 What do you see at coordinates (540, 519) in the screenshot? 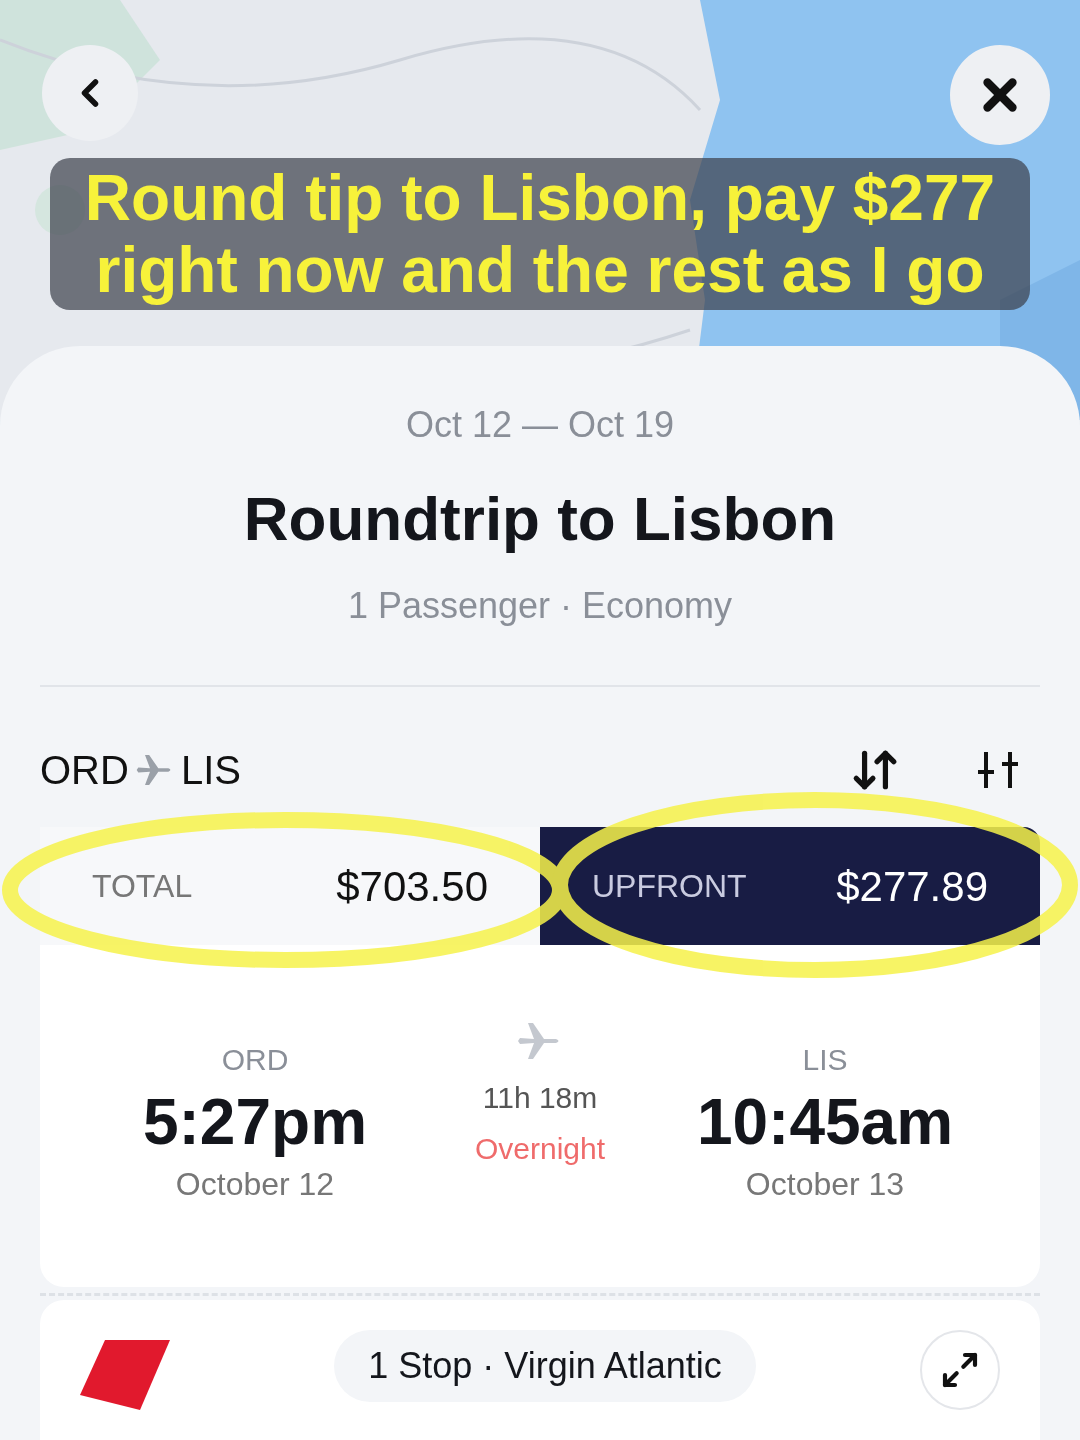
I see `trip-title: Roundtrip to Lisbon` at bounding box center [540, 519].